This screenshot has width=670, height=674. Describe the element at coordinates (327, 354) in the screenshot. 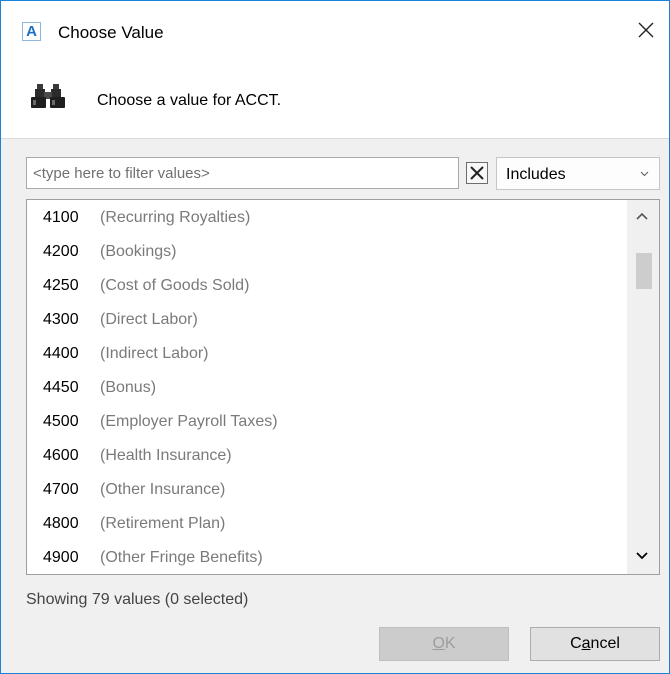

I see `list-item: 4400 (Indirect Labor)` at that location.